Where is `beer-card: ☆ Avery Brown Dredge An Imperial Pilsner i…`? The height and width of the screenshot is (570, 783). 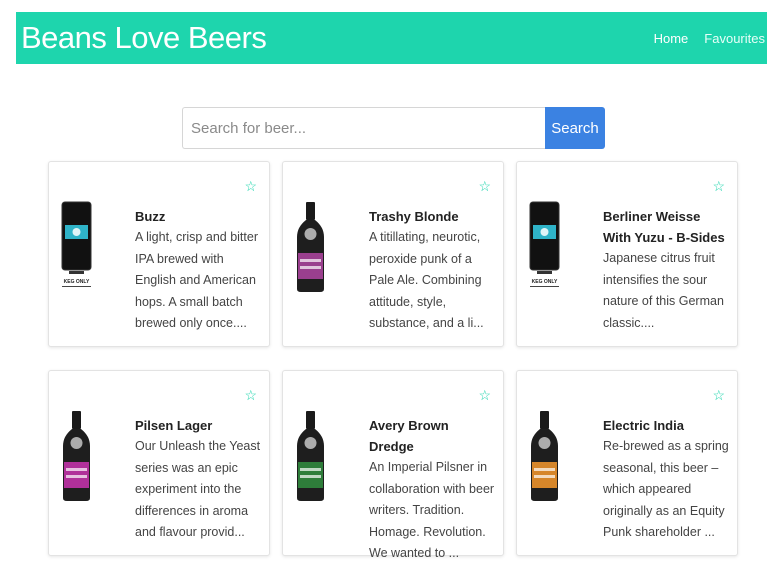
beer-card: ☆ Avery Brown Dredge An Imperial Pilsner i… is located at coordinates (393, 465).